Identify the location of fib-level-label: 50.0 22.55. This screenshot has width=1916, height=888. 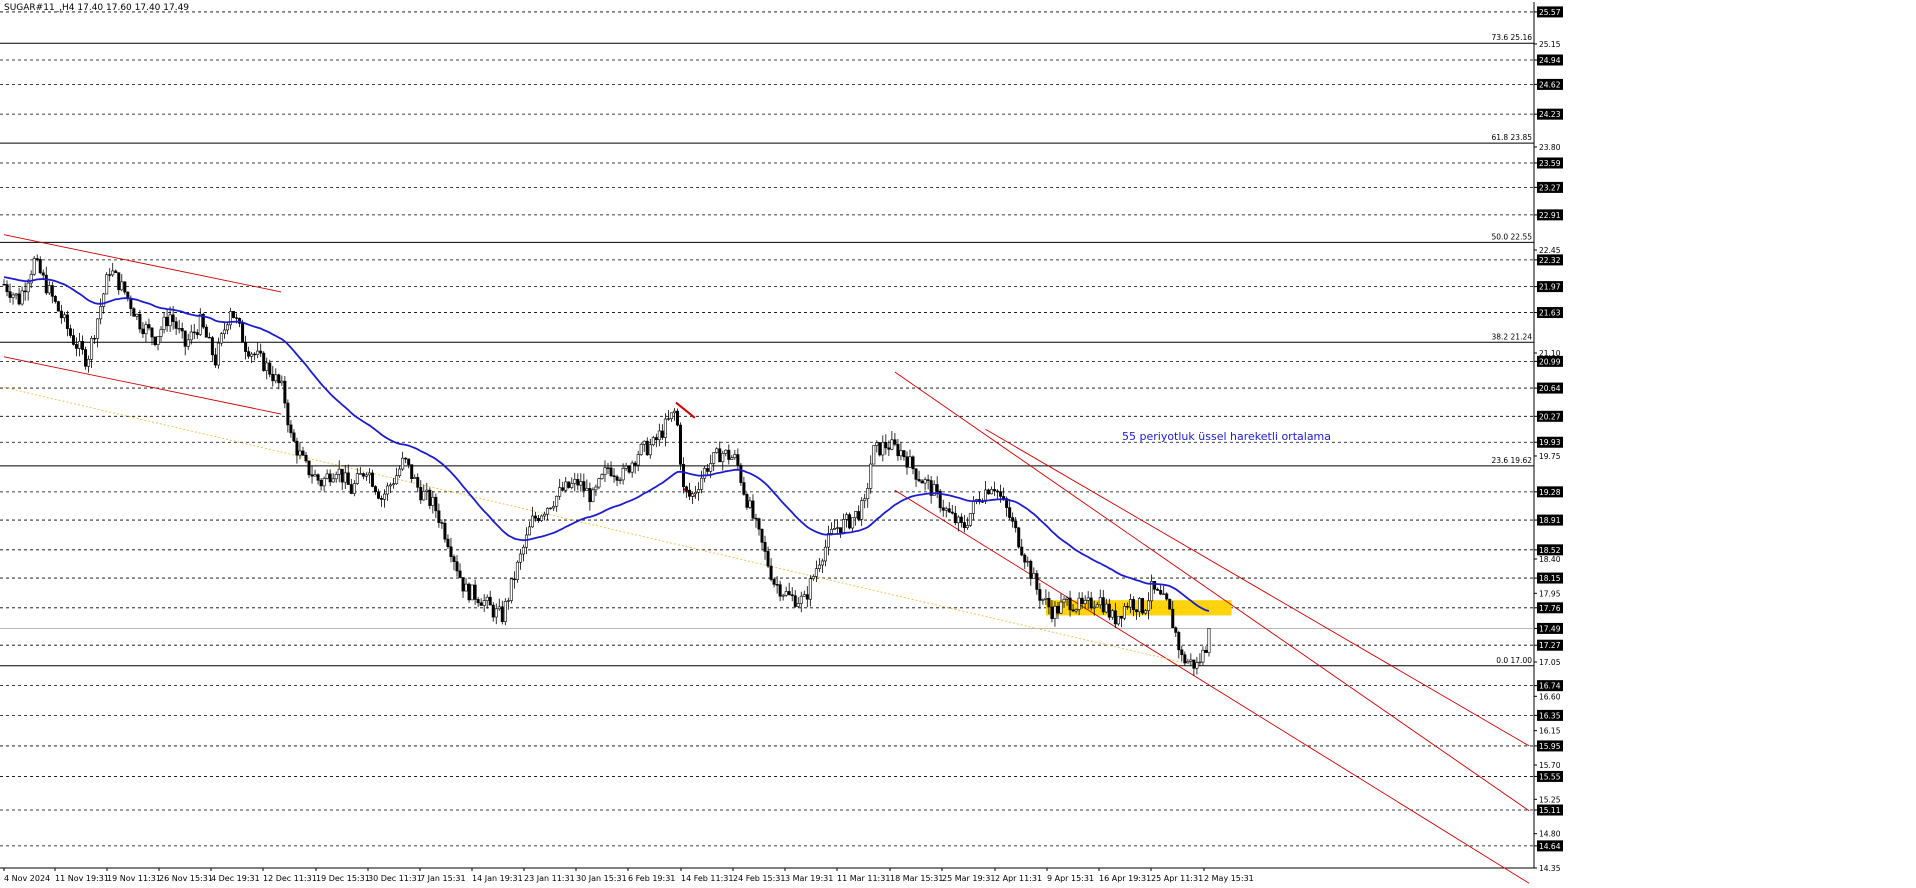
(1511, 236).